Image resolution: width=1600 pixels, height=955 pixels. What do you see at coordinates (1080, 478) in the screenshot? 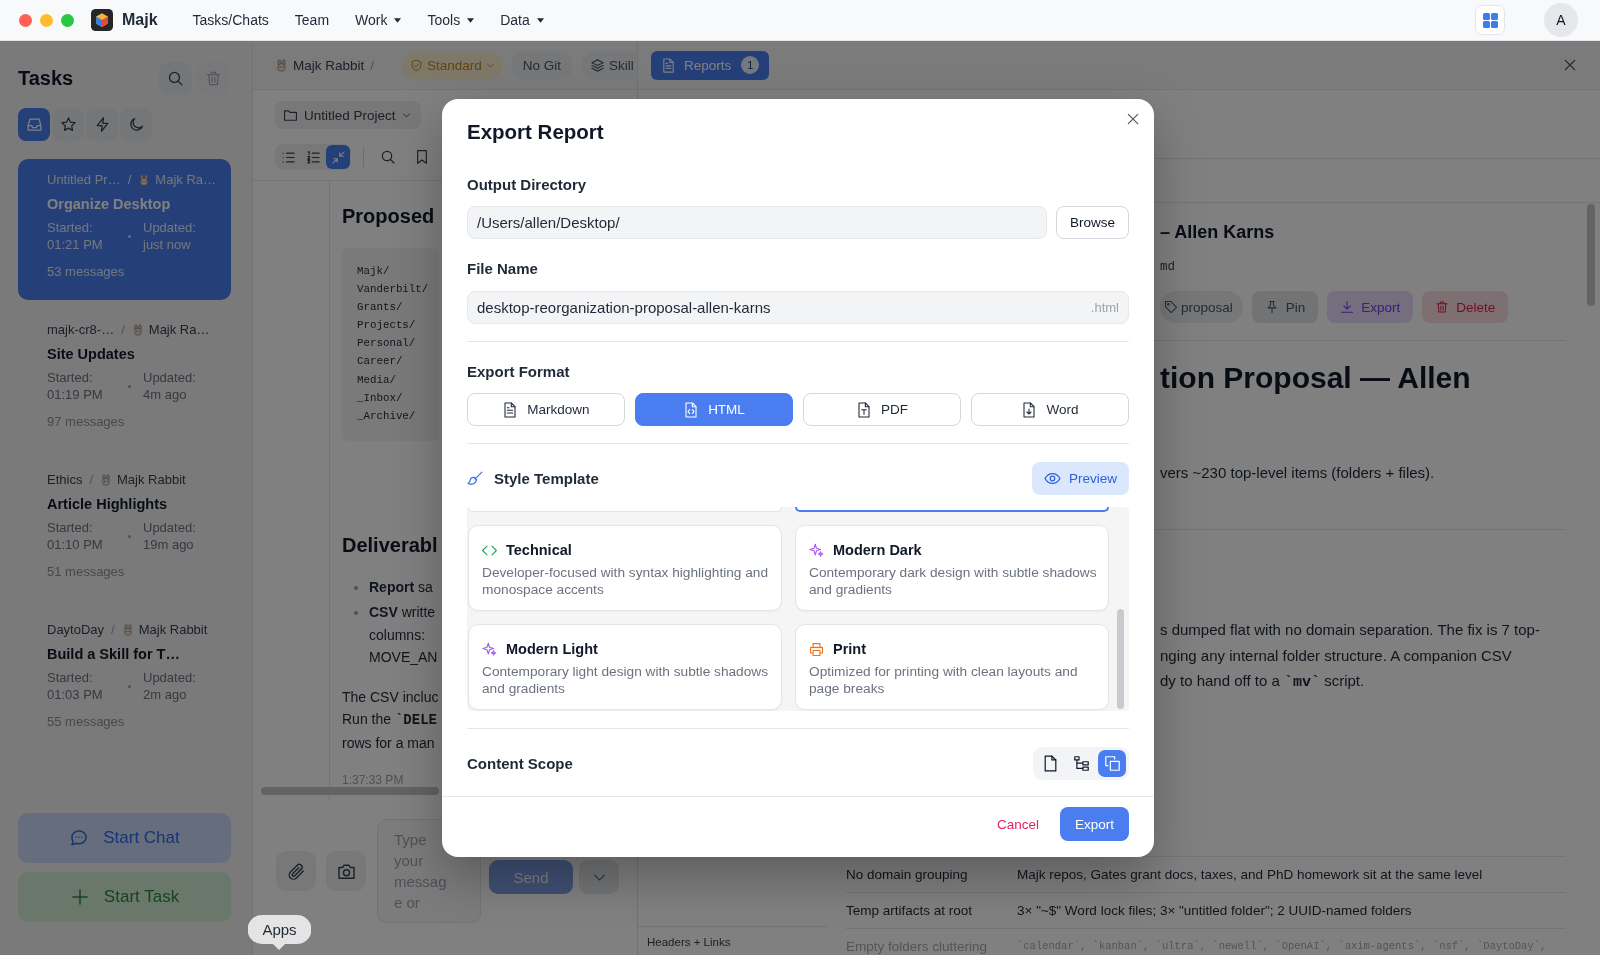
I see `preview-button: Preview` at bounding box center [1080, 478].